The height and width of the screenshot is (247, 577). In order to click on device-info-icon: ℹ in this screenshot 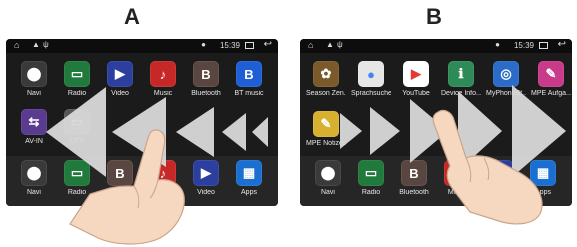, I will do `click(461, 74)`.